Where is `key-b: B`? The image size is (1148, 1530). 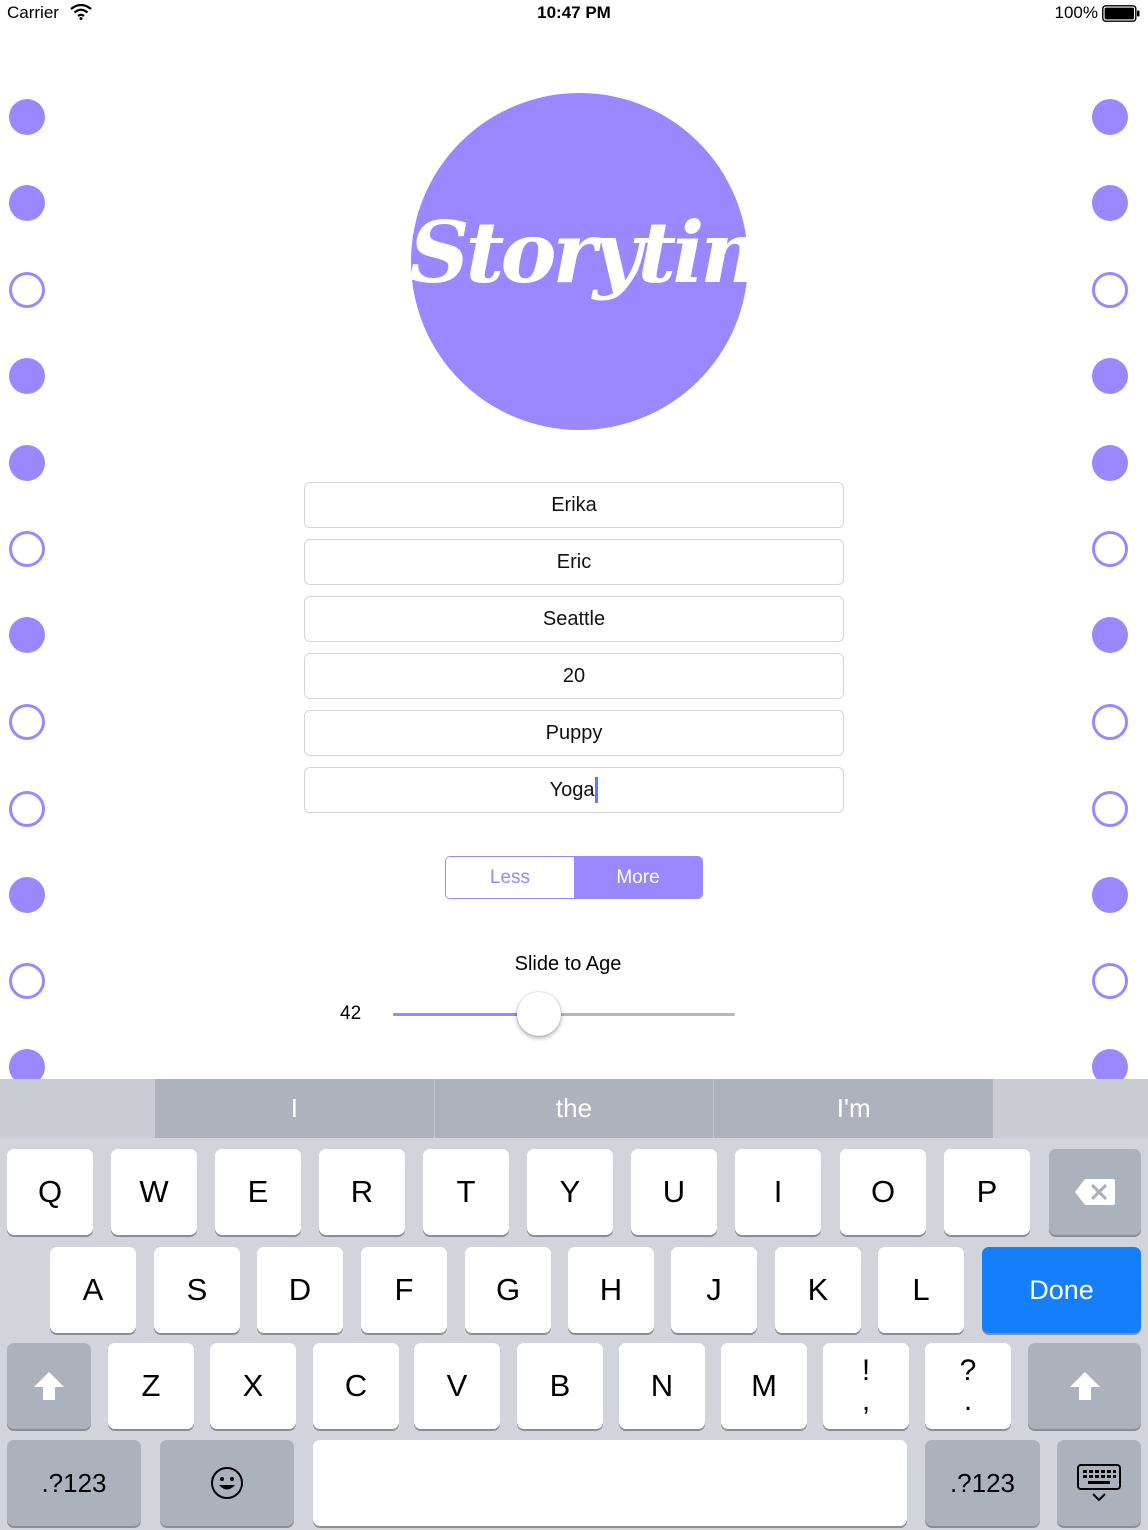 key-b: B is located at coordinates (560, 1386).